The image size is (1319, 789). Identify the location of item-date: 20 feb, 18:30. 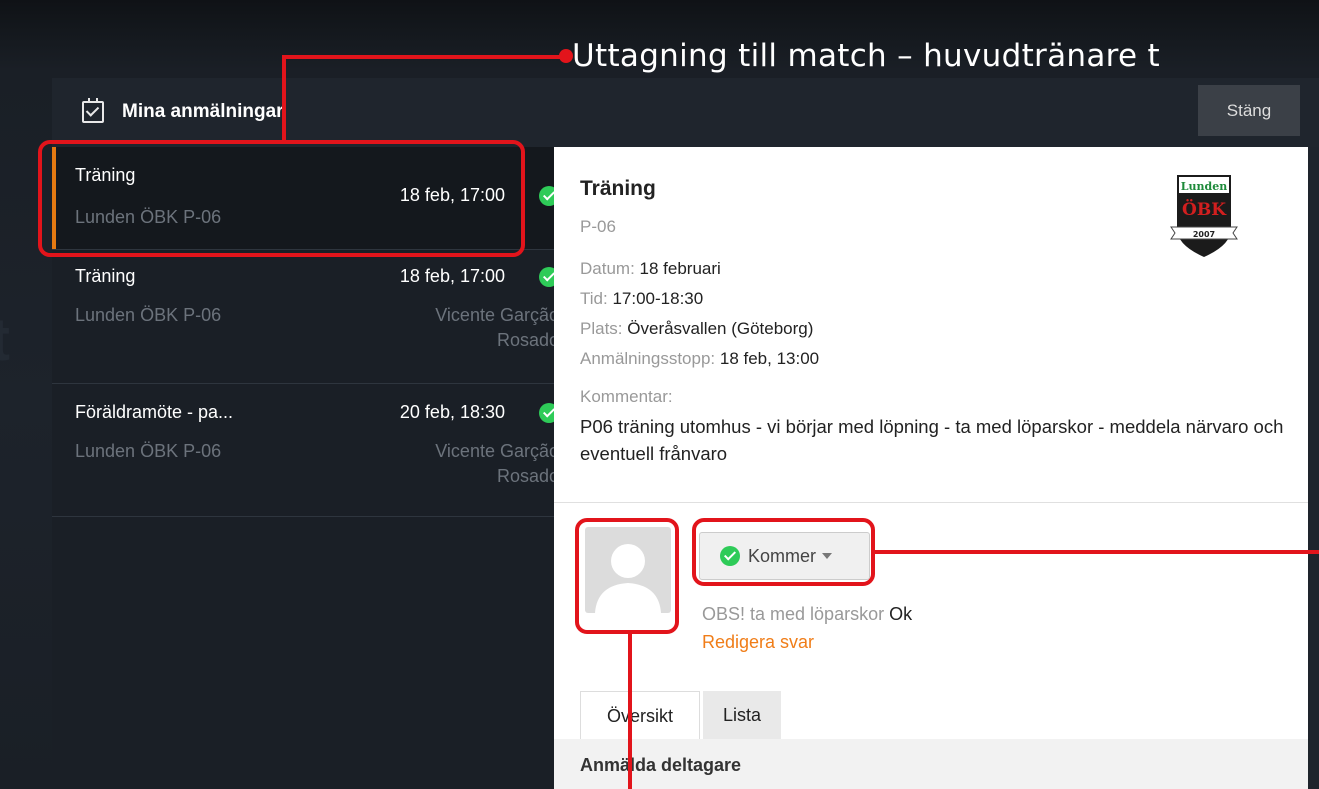
(452, 412).